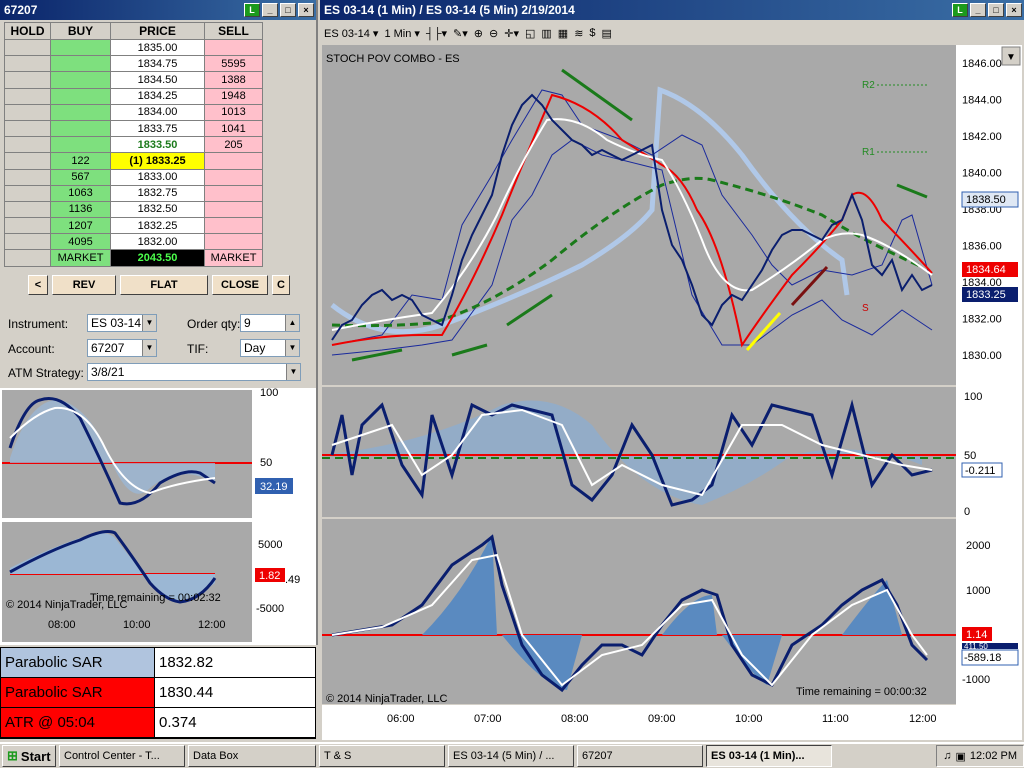 Image resolution: width=1024 pixels, height=768 pixels. I want to click on buy-cell: 1207, so click(80, 226).